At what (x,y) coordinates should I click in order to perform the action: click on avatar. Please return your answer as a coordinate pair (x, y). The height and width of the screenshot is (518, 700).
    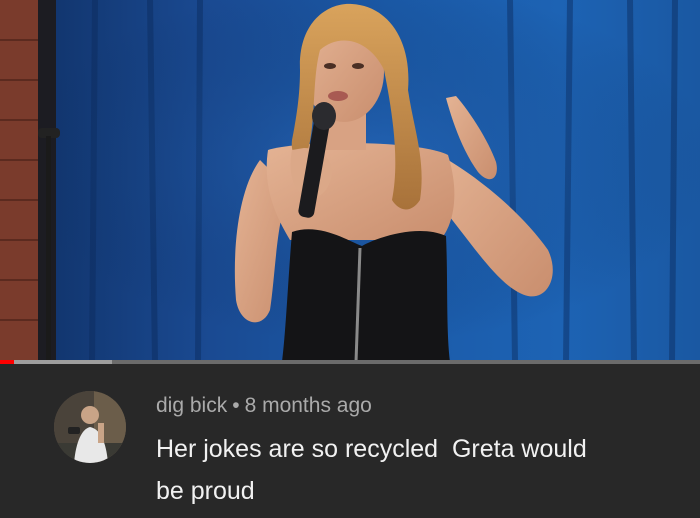
    Looking at the image, I should click on (90, 427).